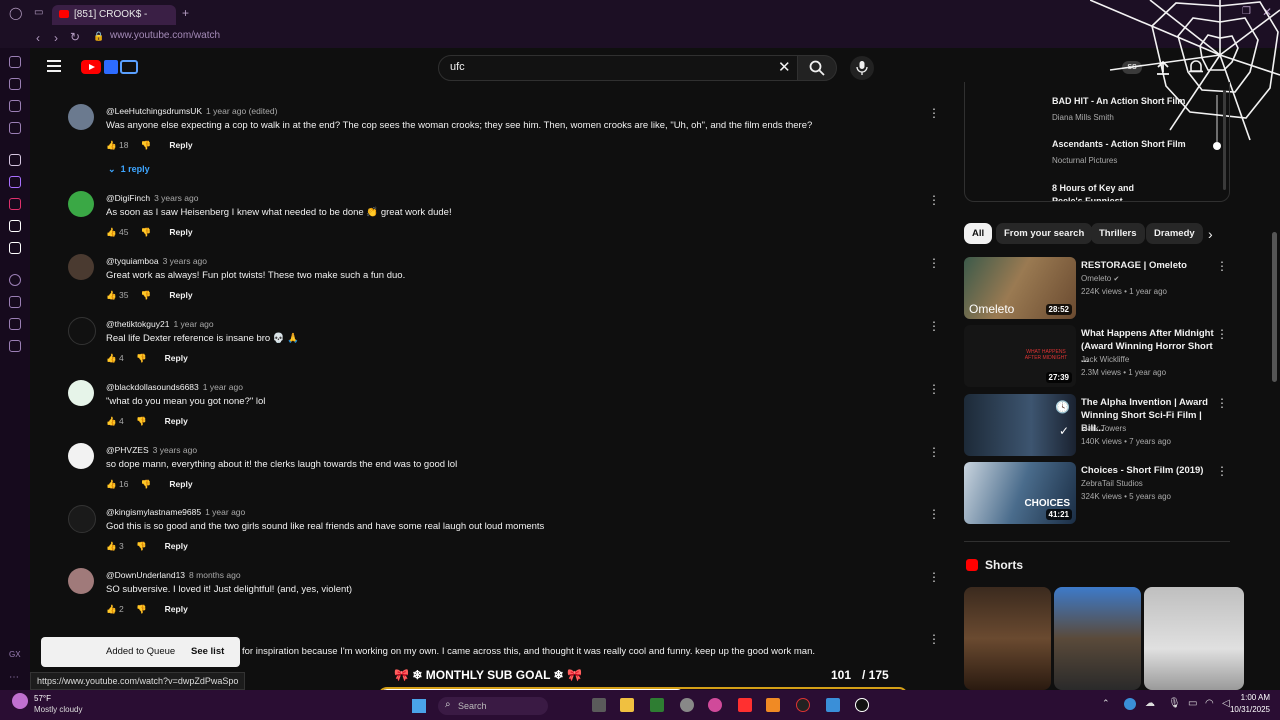 Image resolution: width=1280 pixels, height=720 pixels. What do you see at coordinates (193, 324) in the screenshot?
I see `comment-time: 1 year ago` at bounding box center [193, 324].